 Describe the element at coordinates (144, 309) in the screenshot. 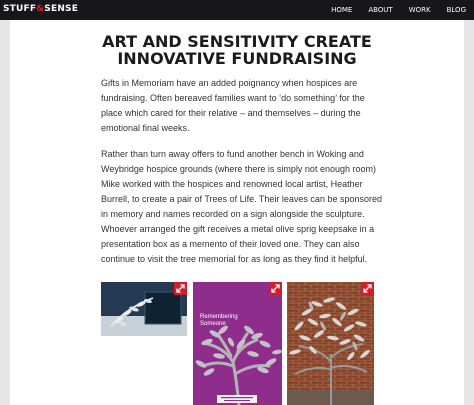

I see `gallery-image-keepsake-box` at that location.